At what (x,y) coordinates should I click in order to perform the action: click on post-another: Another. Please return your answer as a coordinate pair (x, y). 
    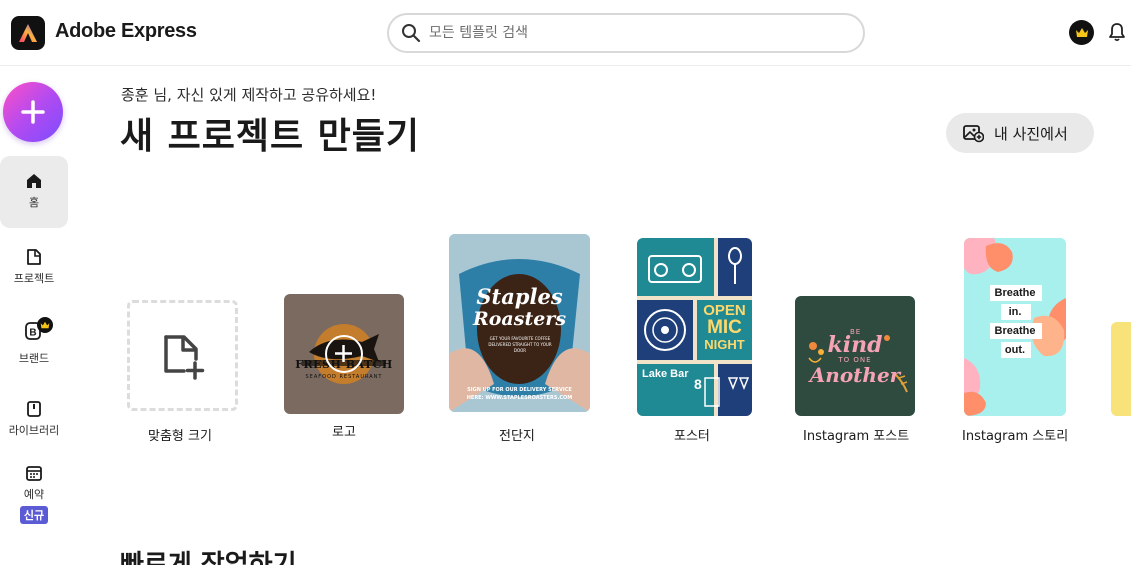
    Looking at the image, I should click on (855, 375).